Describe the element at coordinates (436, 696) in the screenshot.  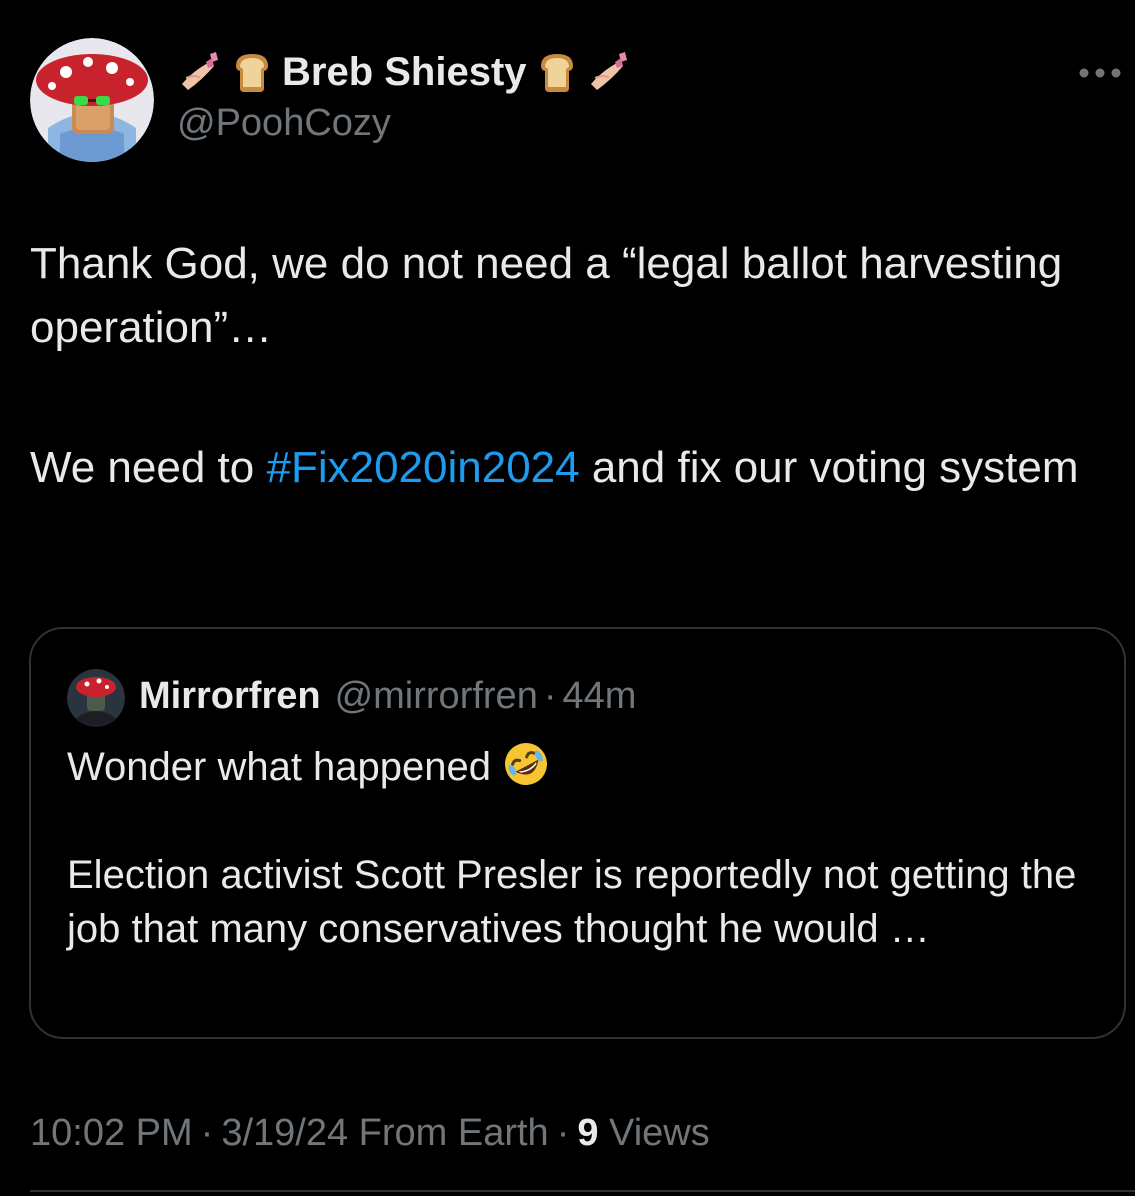
I see `quoted-author-handle: @mirrorfren` at that location.